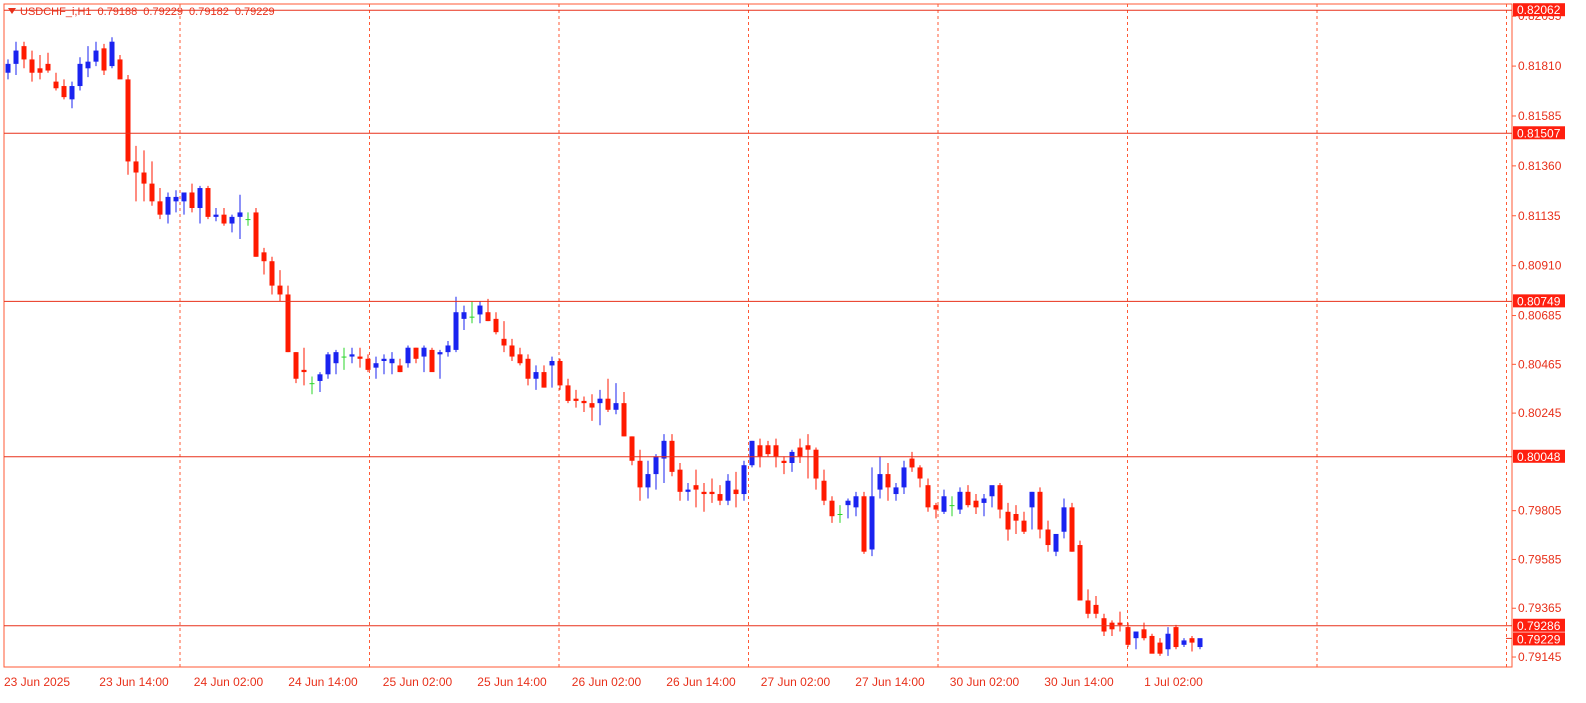 This screenshot has width=1586, height=703. Describe the element at coordinates (323, 682) in the screenshot. I see `x-tick-label: 24 Jun 14:00` at that location.